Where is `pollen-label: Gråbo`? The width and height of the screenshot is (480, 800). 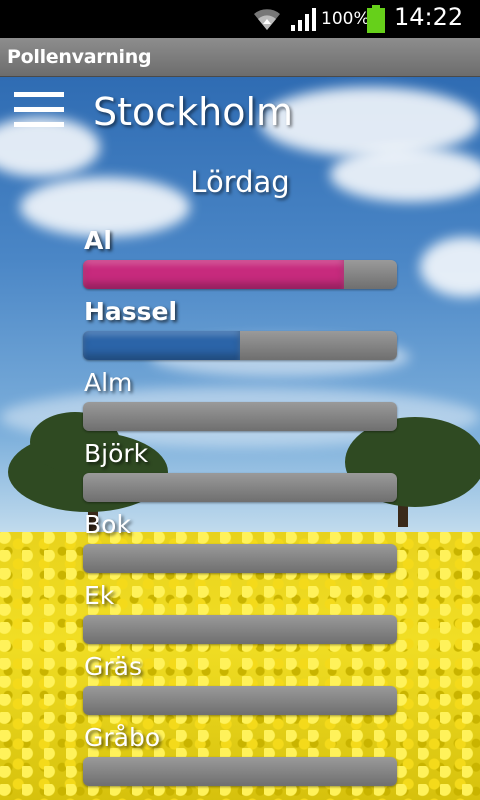
pollen-label: Gråbo is located at coordinates (122, 737).